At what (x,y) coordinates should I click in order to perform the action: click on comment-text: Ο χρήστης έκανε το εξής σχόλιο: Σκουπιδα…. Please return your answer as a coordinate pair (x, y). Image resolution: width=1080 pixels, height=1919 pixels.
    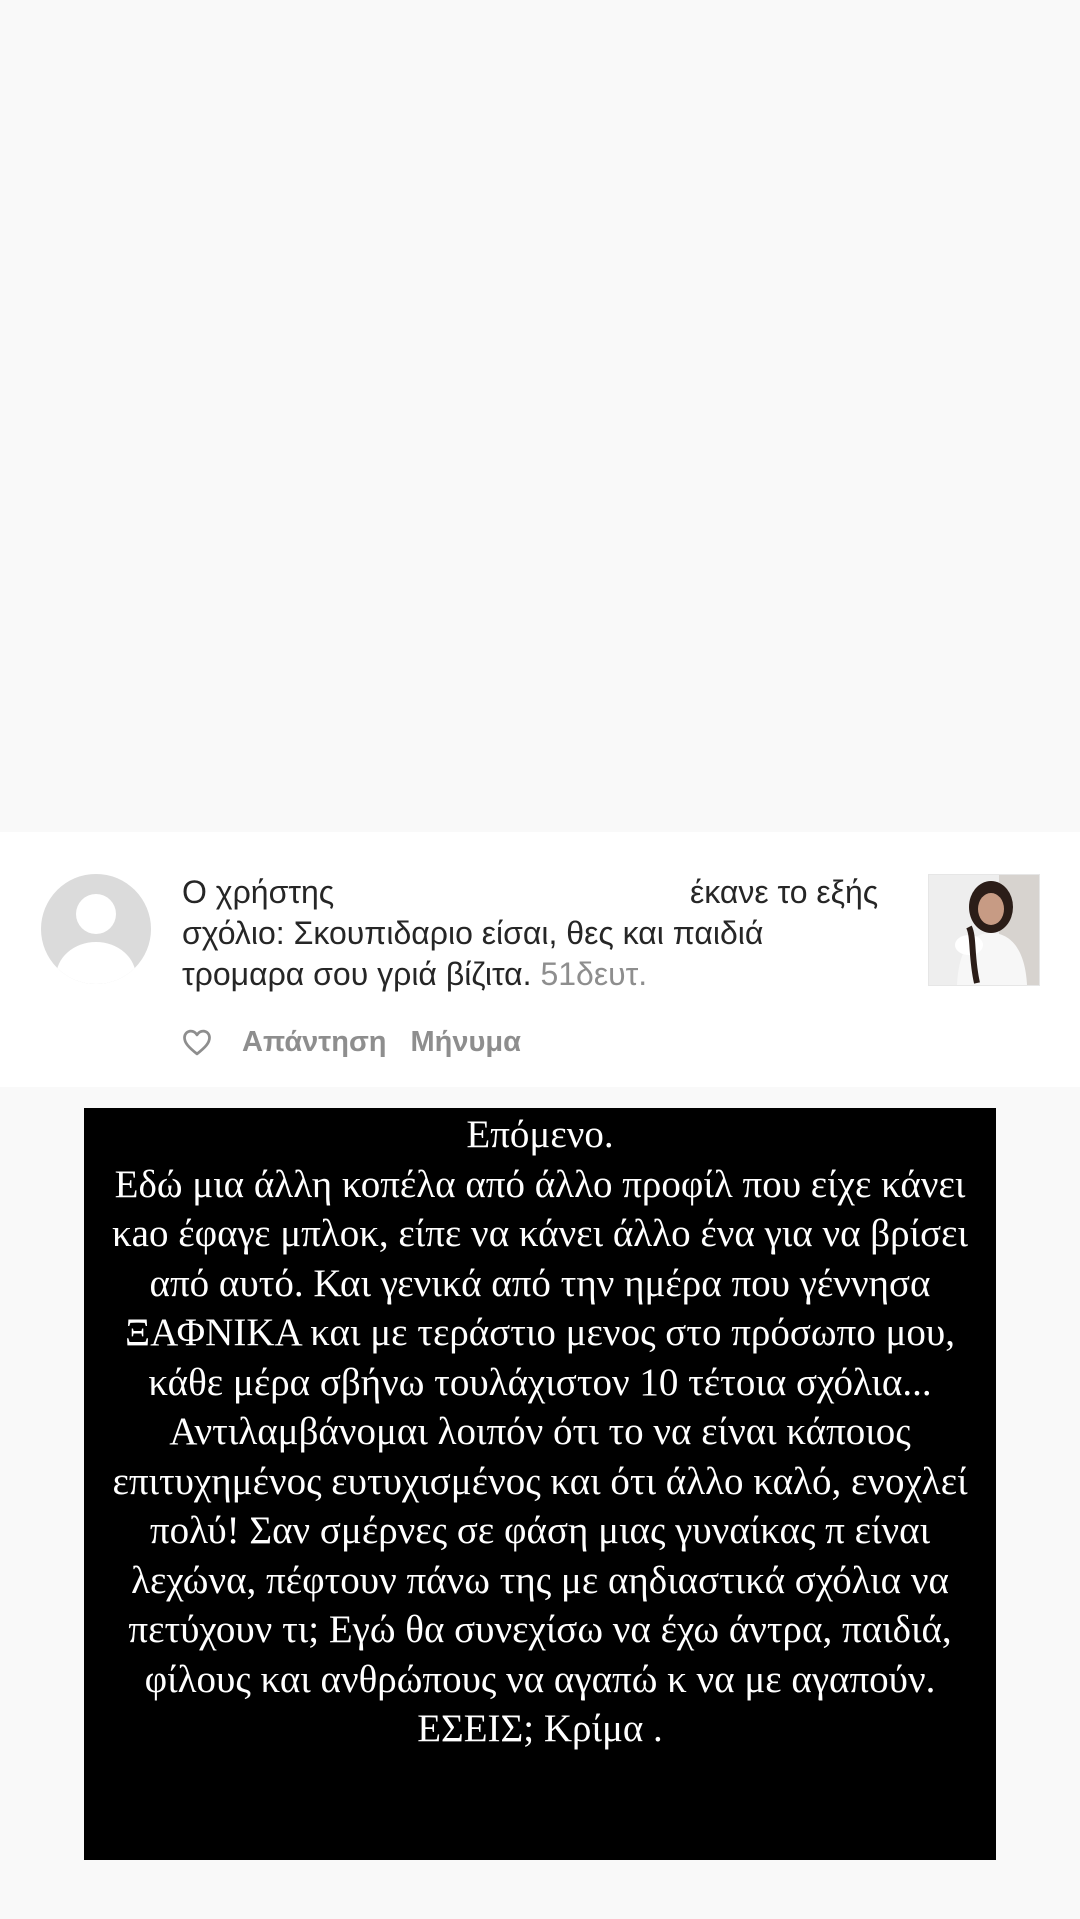
    Looking at the image, I should click on (532, 933).